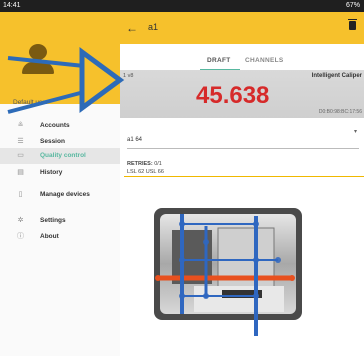 Image resolution: width=364 pixels, height=356 pixels. What do you see at coordinates (66, 80) in the screenshot?
I see `annotation-arrow-icon` at bounding box center [66, 80].